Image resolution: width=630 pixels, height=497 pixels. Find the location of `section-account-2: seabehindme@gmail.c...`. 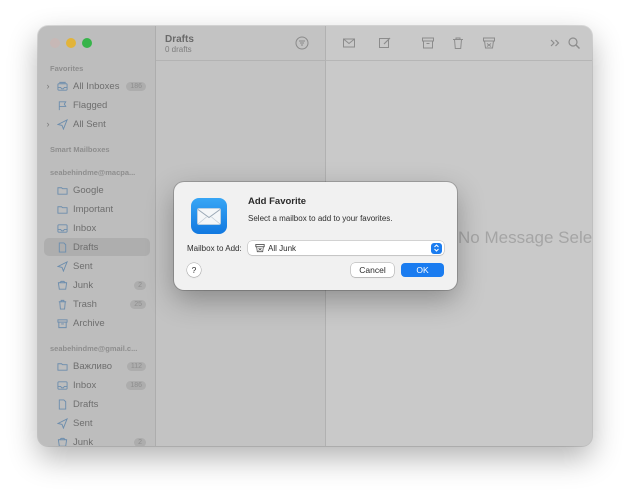

section-account-2: seabehindme@gmail.c... is located at coordinates (94, 348).